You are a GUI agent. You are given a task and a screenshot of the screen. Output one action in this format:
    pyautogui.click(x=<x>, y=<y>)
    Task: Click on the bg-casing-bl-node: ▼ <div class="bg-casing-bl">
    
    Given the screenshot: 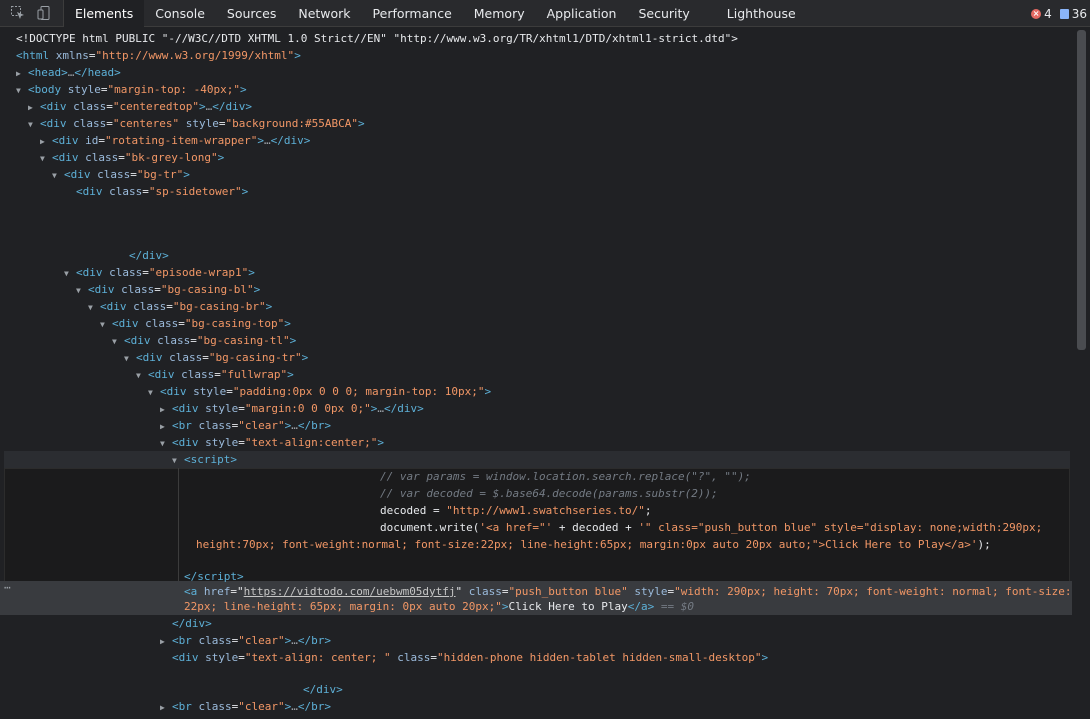 What is the action you would take?
    pyautogui.click(x=574, y=289)
    